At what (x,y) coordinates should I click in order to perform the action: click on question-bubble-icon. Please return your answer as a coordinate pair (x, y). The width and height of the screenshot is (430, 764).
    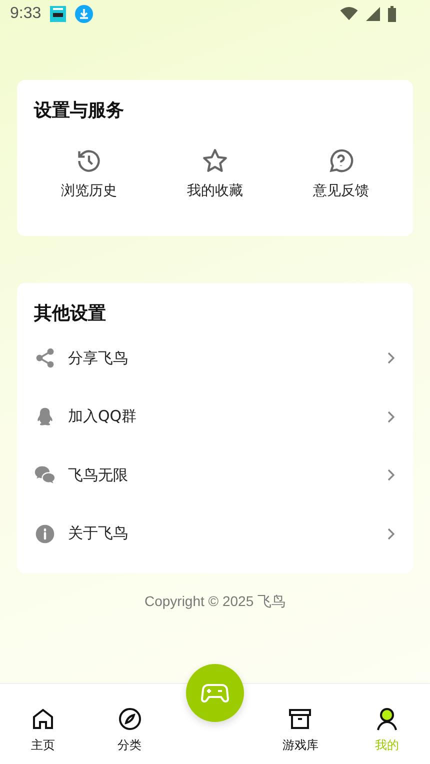
    Looking at the image, I should click on (341, 161).